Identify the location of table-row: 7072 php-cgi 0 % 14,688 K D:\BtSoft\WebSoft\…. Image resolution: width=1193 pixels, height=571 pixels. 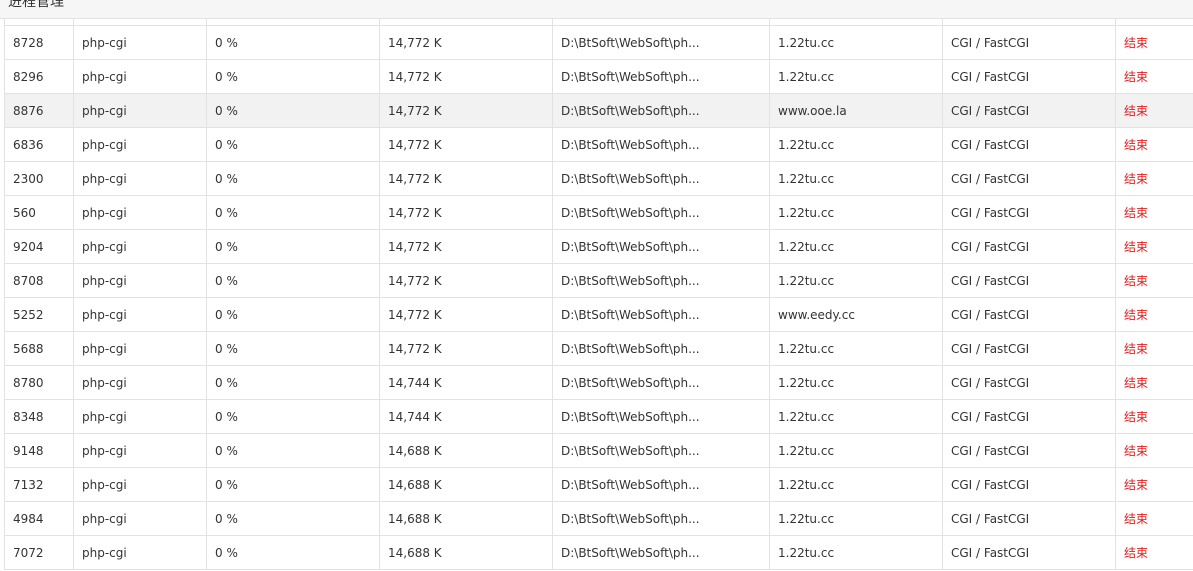
(598, 552).